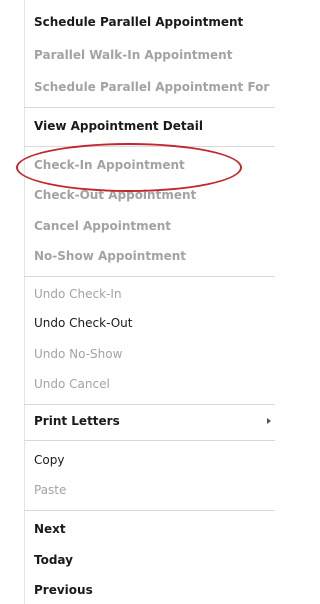 The height and width of the screenshot is (604, 320). I want to click on menu-item-previous: Previous, so click(63, 590).